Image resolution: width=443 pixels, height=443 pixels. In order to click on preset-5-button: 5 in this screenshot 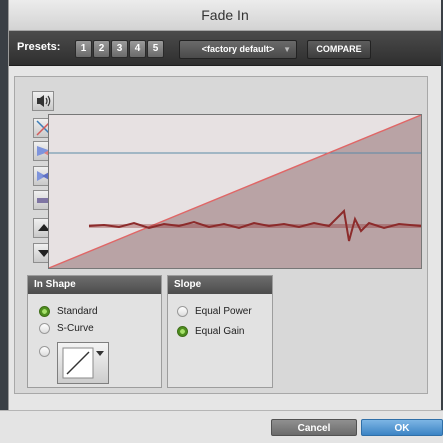, I will do `click(155, 49)`.